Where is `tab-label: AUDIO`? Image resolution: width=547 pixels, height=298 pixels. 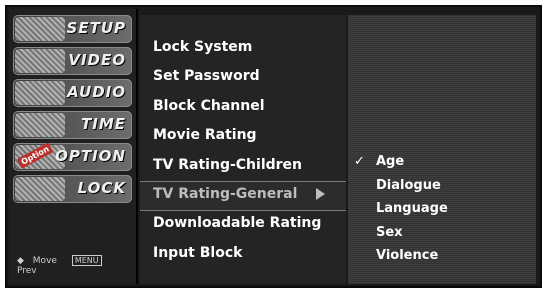 tab-label: AUDIO is located at coordinates (96, 92).